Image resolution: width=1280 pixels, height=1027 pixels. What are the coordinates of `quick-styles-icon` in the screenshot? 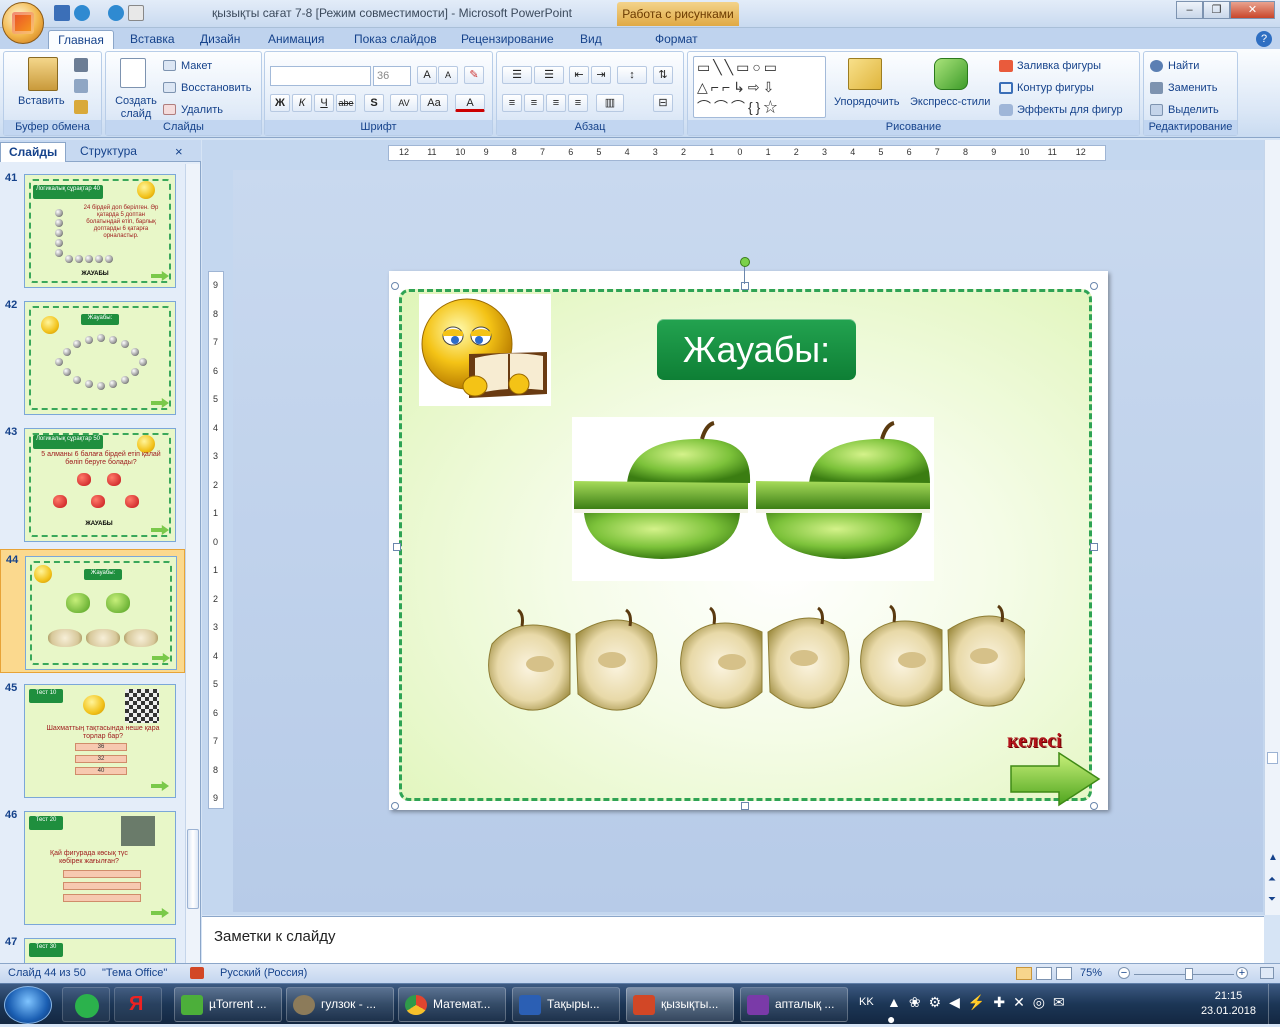 It's located at (951, 74).